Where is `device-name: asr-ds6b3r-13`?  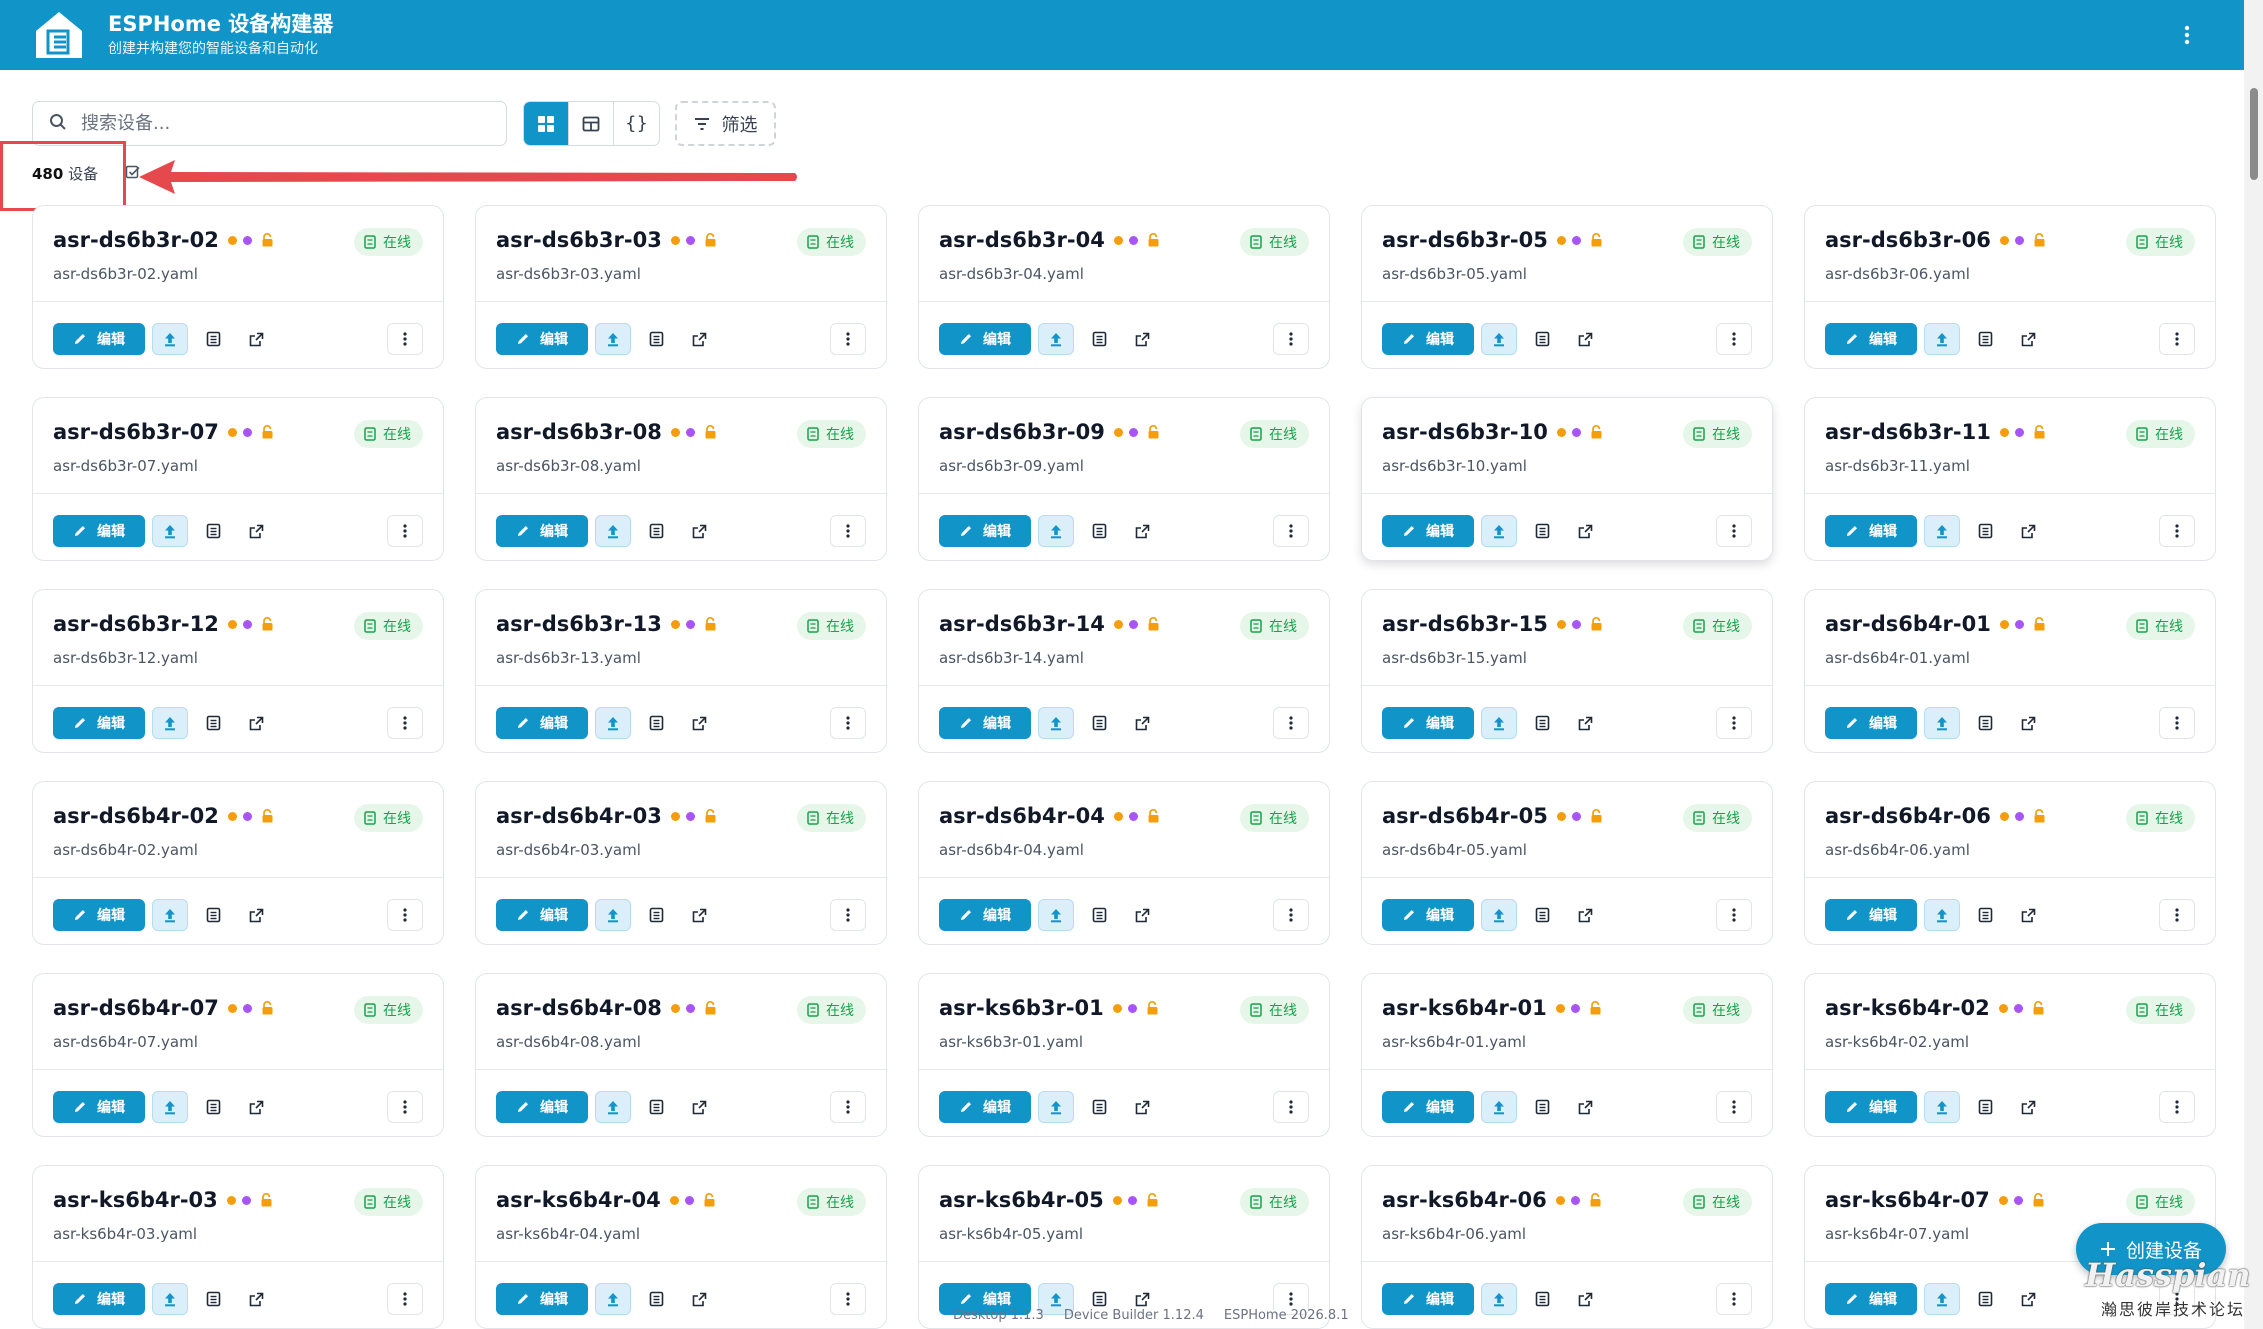 device-name: asr-ds6b3r-13 is located at coordinates (579, 624).